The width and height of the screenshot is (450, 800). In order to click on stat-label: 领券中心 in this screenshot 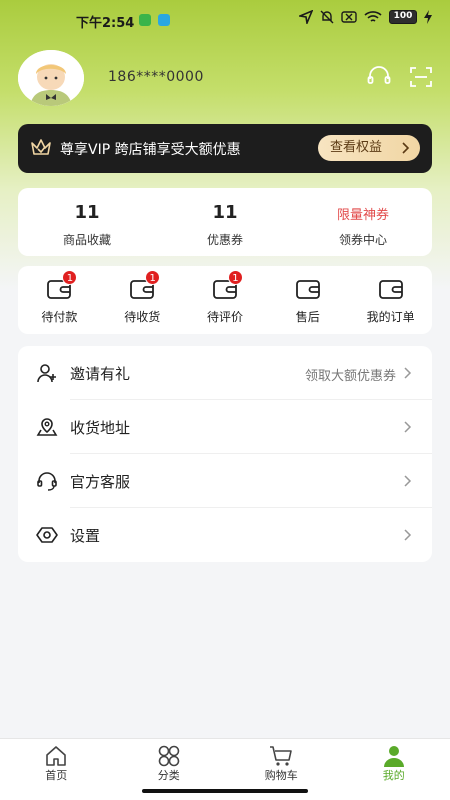, I will do `click(362, 240)`.